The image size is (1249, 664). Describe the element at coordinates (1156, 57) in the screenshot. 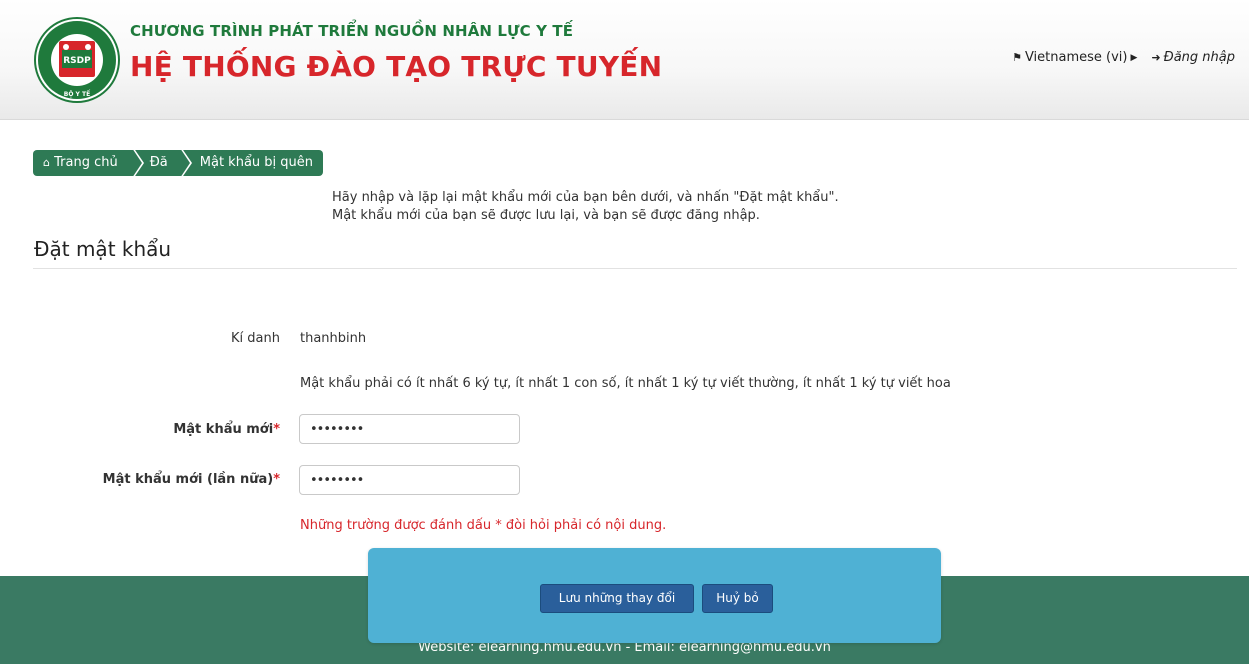

I see `sign-in-icon: ➜` at that location.